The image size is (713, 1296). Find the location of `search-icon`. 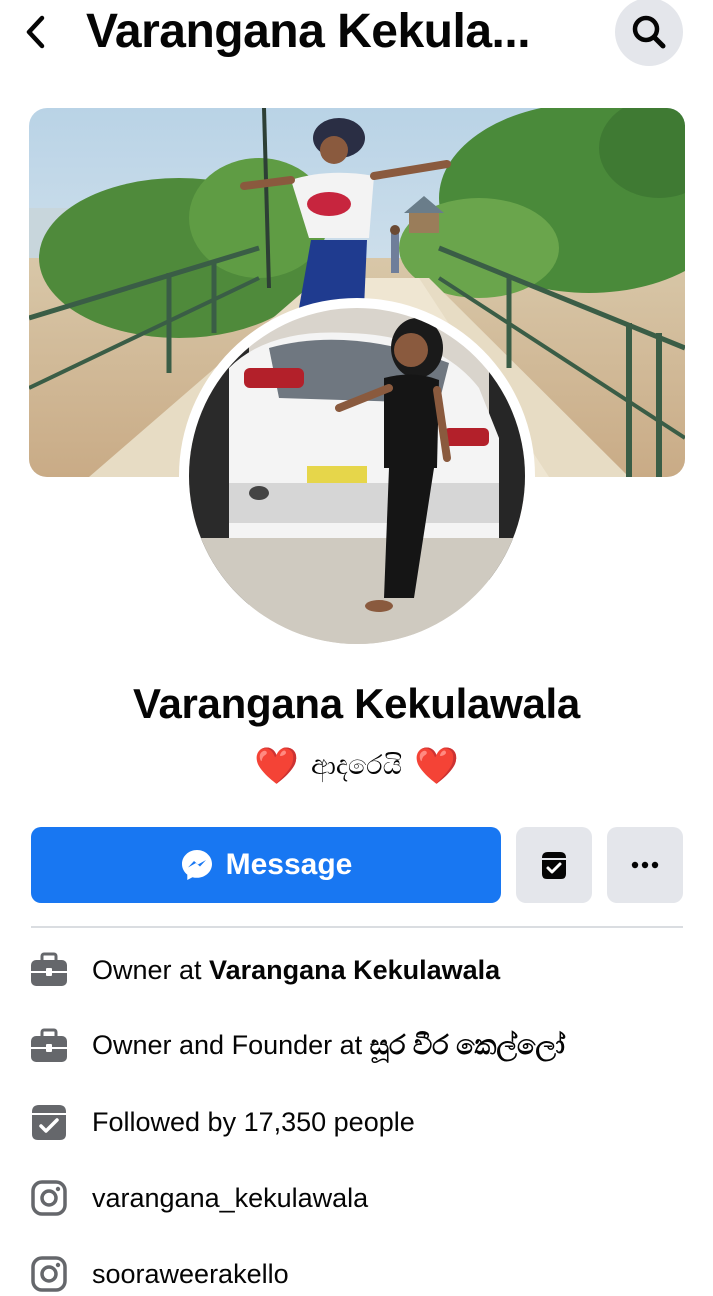

search-icon is located at coordinates (649, 32).